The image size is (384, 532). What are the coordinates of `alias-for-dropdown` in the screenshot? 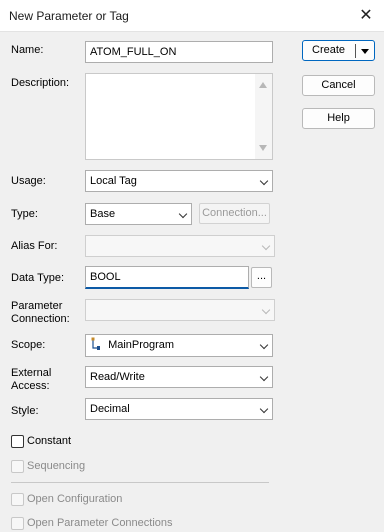 It's located at (180, 246).